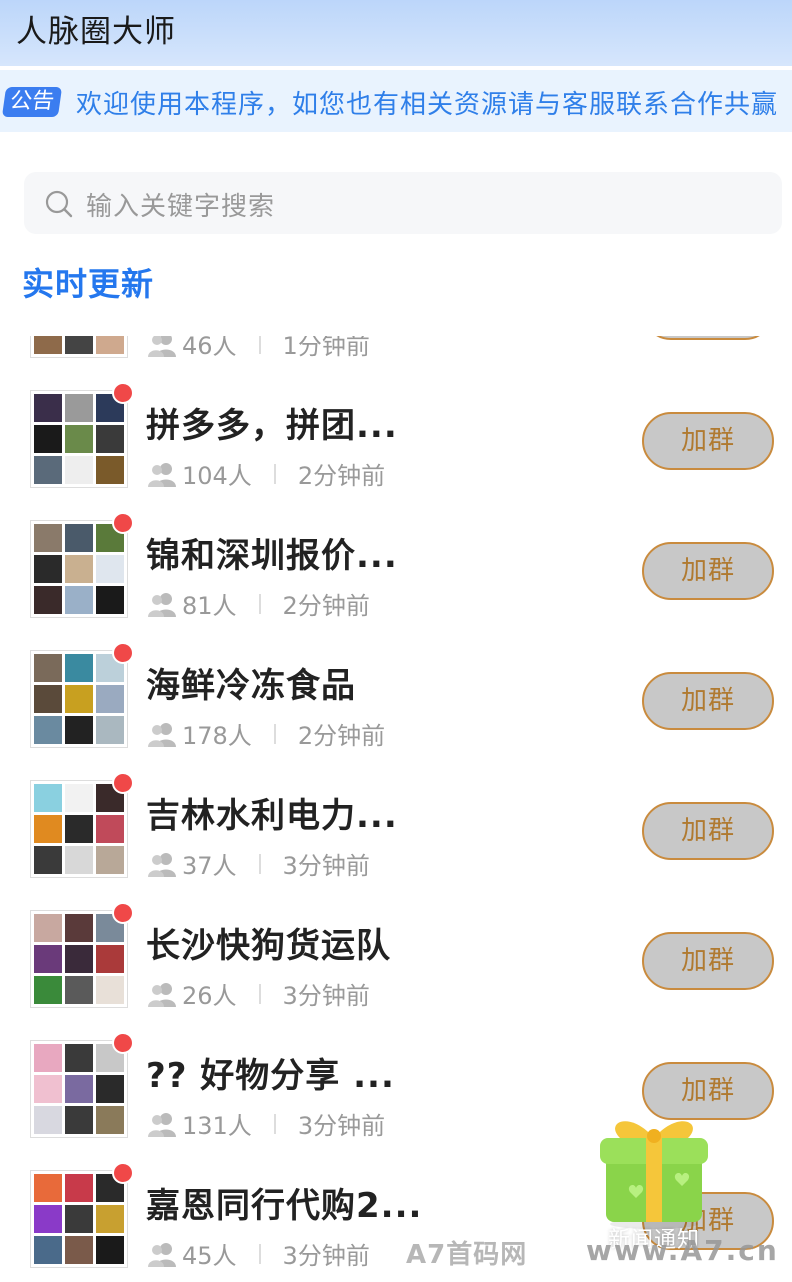  I want to click on notice-text: 欢迎使用本程序，如您也有相关资源请与客服联系合作共赢, so click(427, 105).